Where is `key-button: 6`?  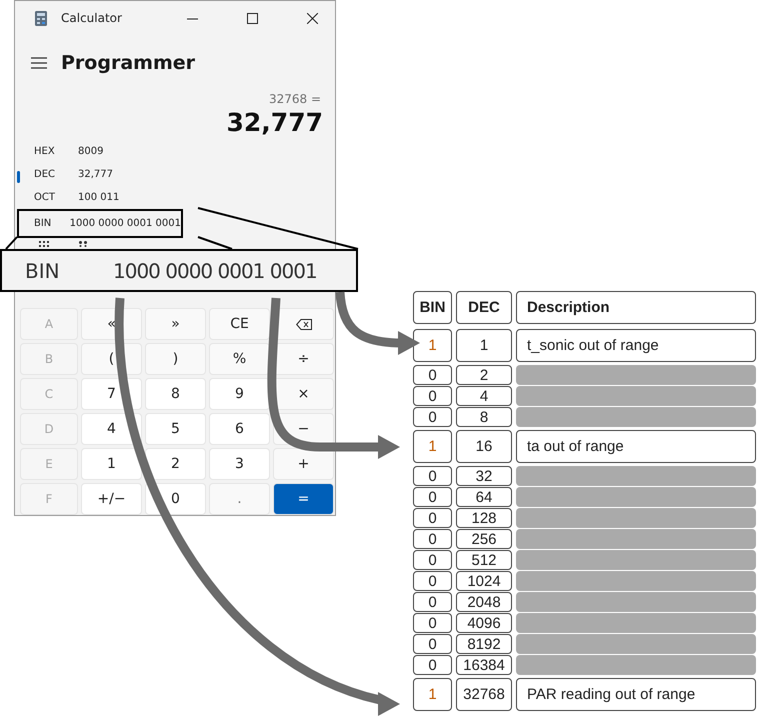 key-button: 6 is located at coordinates (239, 429).